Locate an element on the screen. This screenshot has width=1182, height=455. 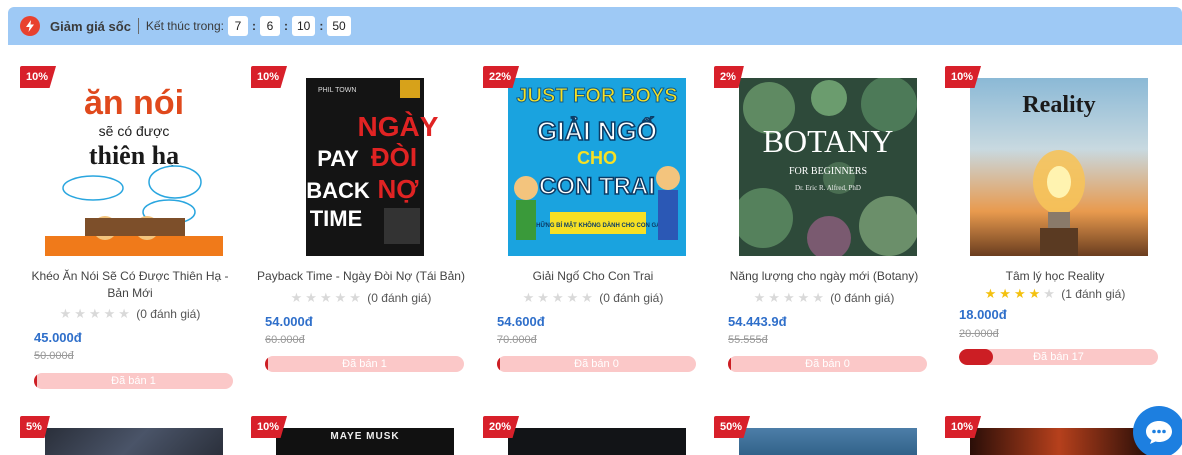
sale-price: 54.443.9đ is located at coordinates (757, 321).